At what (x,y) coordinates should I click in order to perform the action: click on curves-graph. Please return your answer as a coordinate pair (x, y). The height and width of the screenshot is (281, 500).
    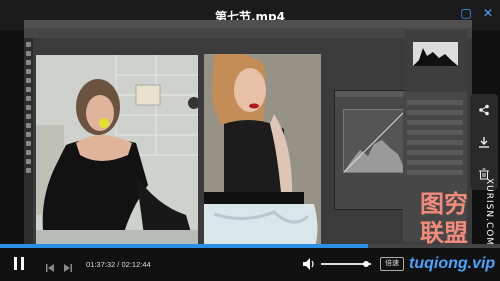
    Looking at the image, I should click on (375, 141).